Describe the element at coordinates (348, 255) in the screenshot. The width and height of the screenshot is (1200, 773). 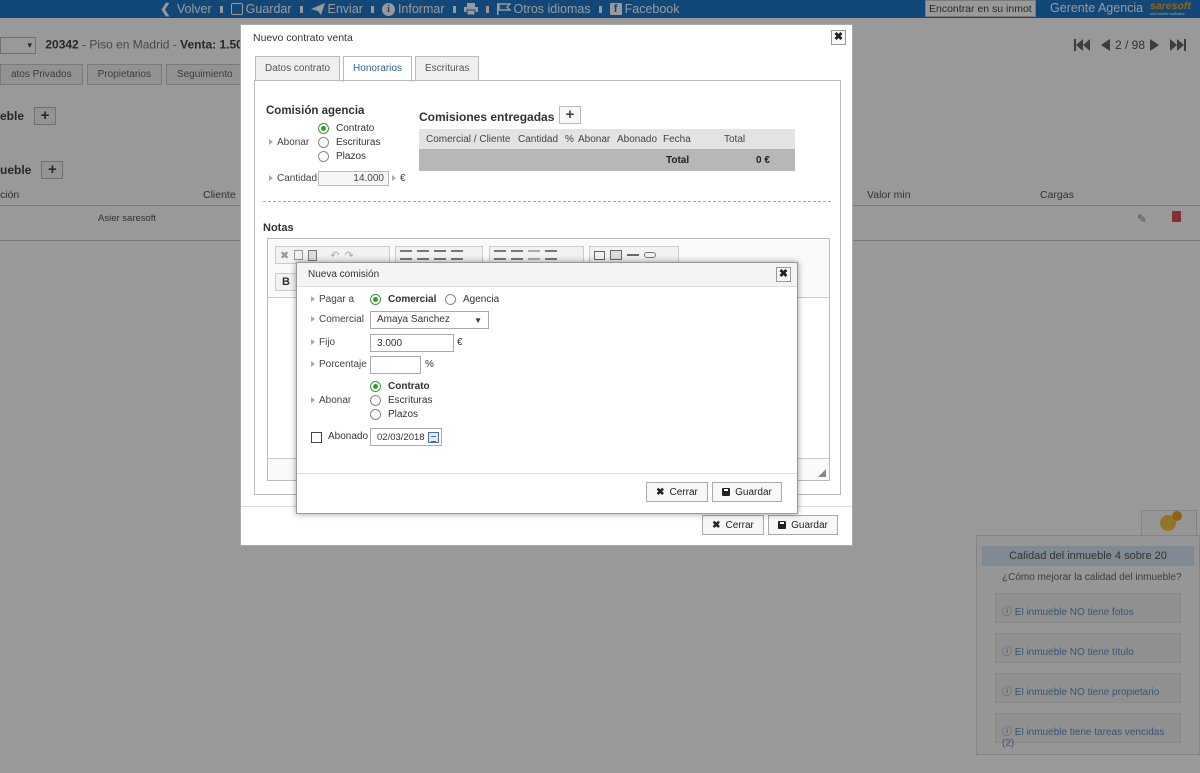
I see `redo-icon: ↷` at that location.